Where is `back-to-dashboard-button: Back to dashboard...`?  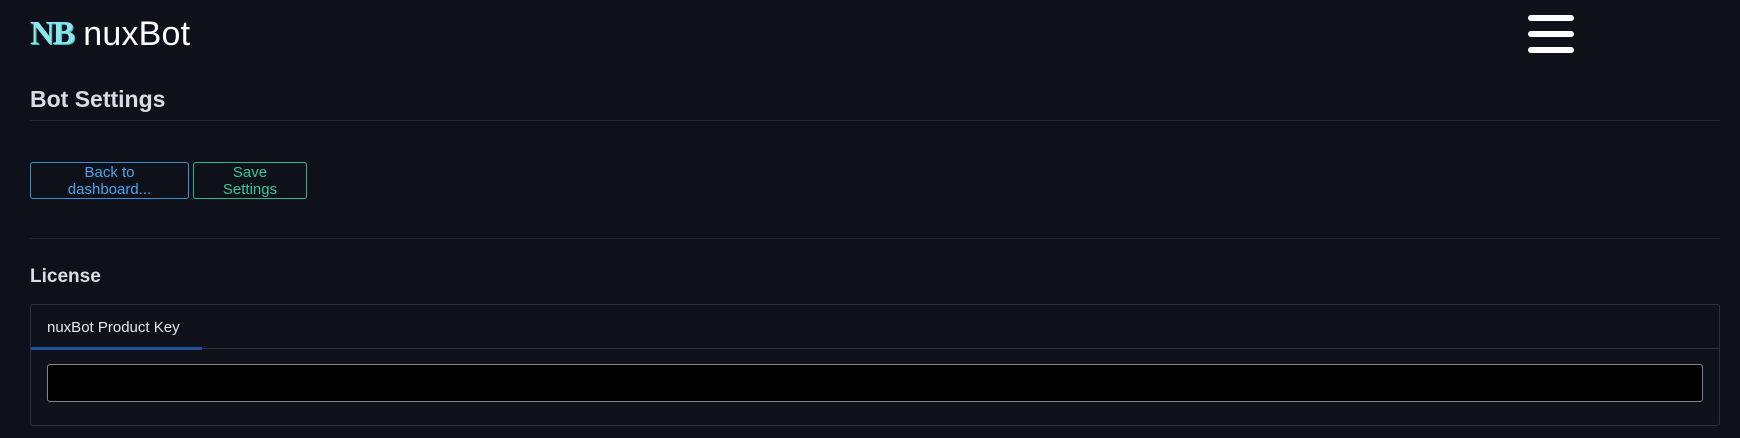 back-to-dashboard-button: Back to dashboard... is located at coordinates (109, 180).